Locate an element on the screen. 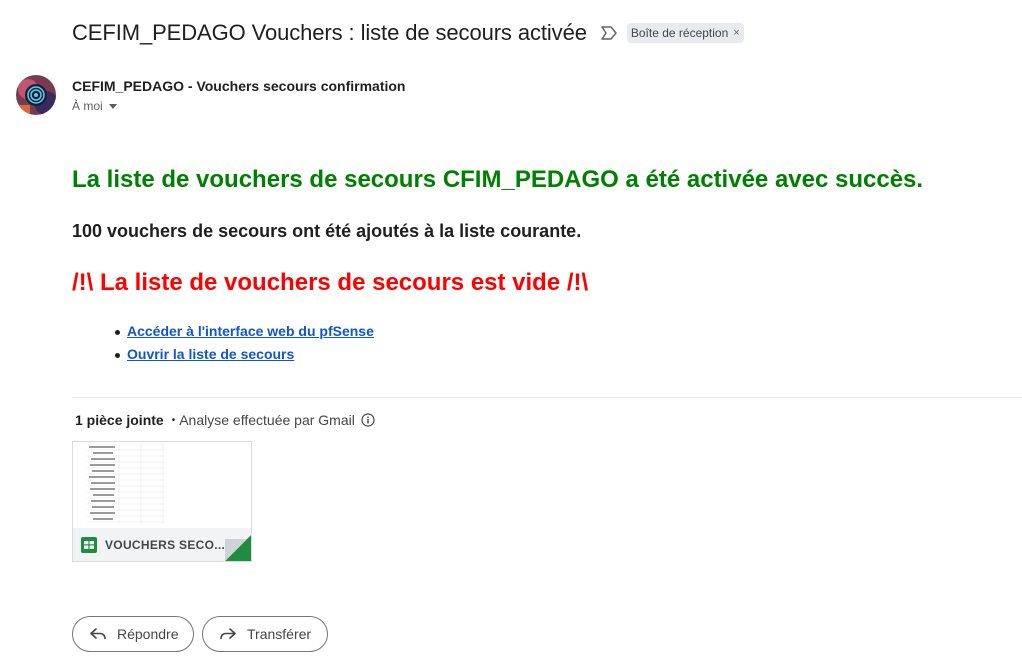 Image resolution: width=1022 pixels, height=661 pixels. attachment-count: 1 pièce jointe is located at coordinates (119, 420).